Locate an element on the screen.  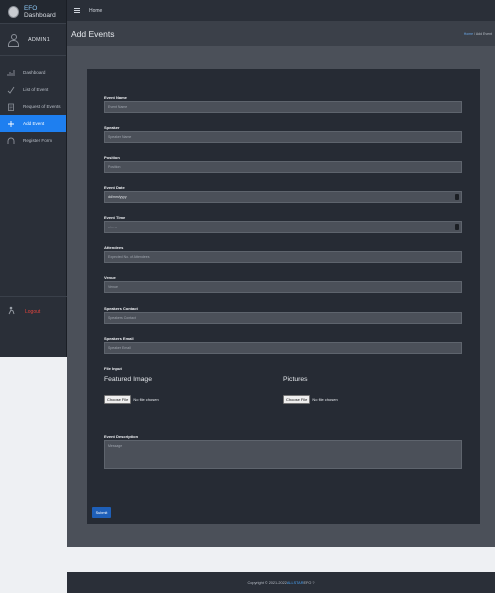
page-title: Add Events is located at coordinates (93, 33).